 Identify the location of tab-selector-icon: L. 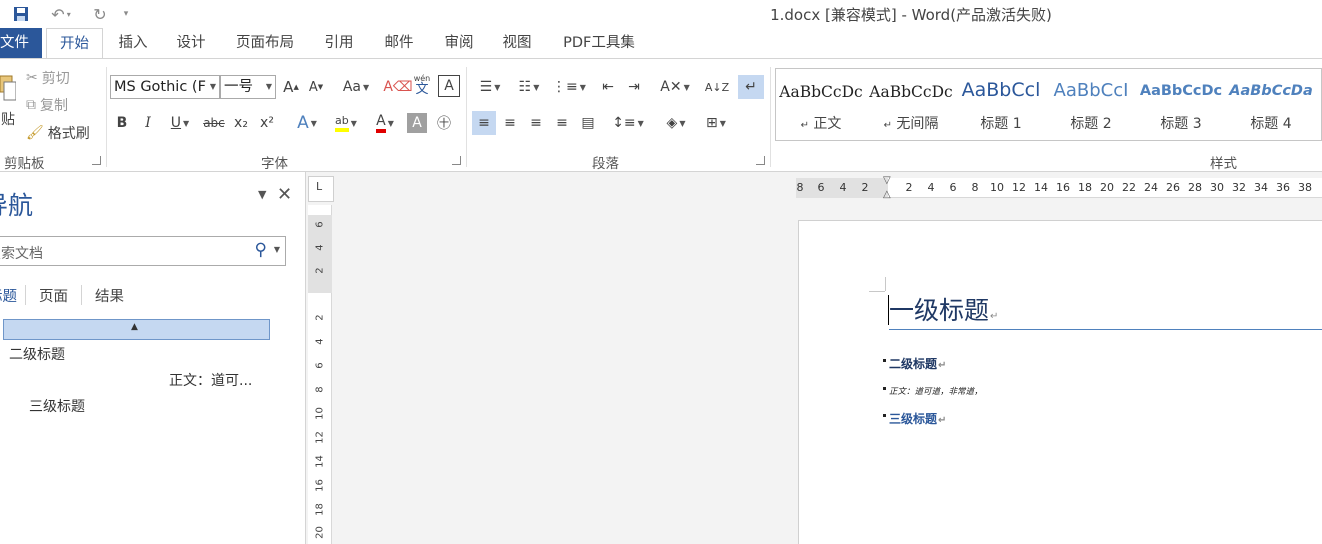
(321, 189).